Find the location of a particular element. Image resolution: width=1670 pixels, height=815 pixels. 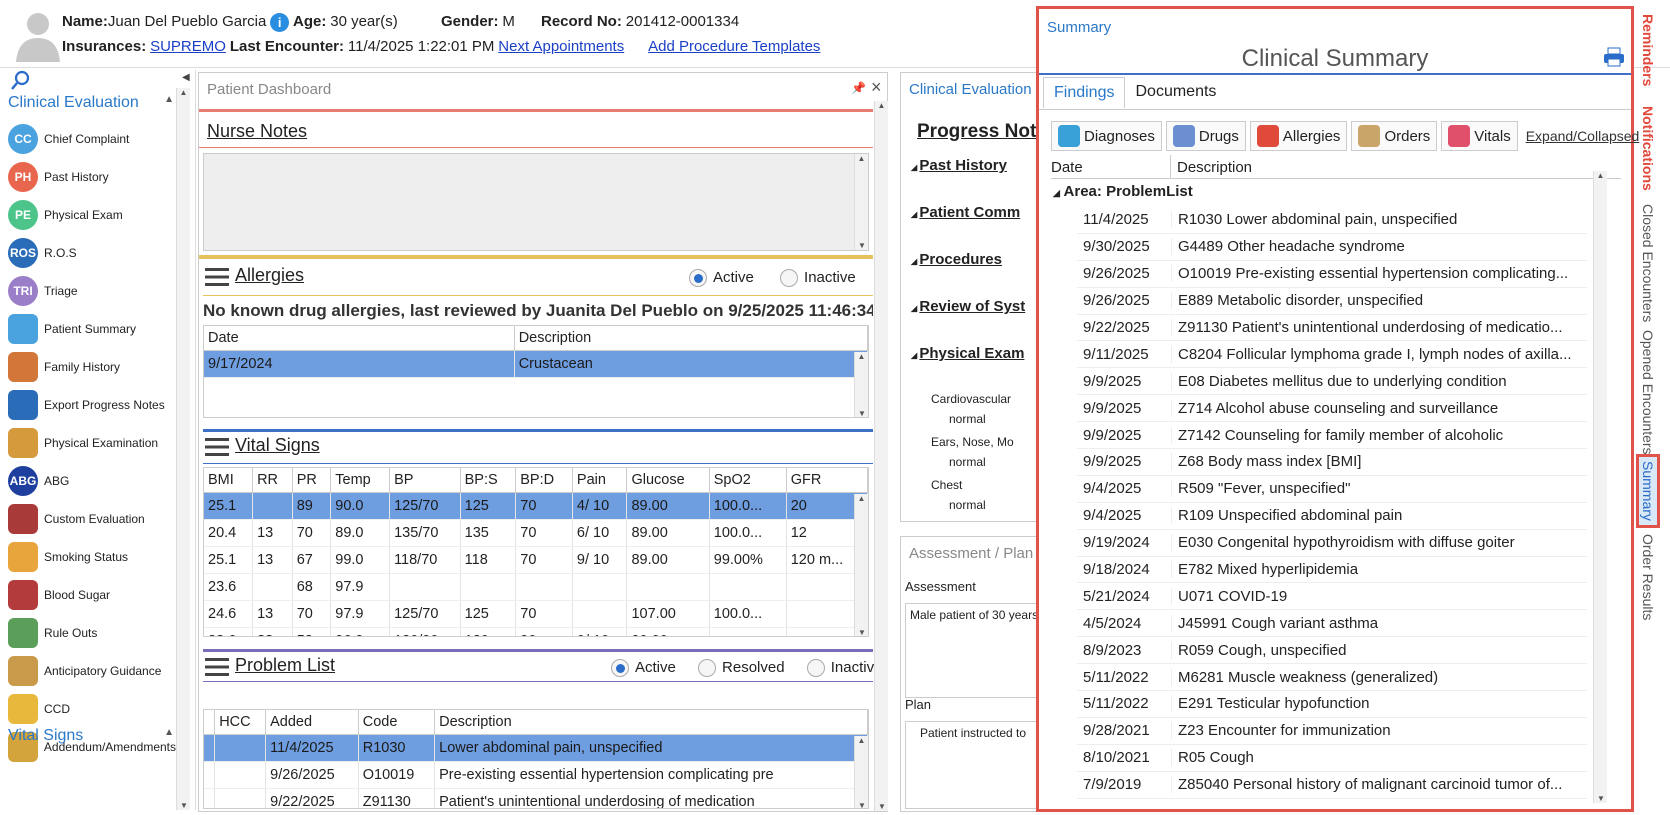

info-icon: i is located at coordinates (280, 22).